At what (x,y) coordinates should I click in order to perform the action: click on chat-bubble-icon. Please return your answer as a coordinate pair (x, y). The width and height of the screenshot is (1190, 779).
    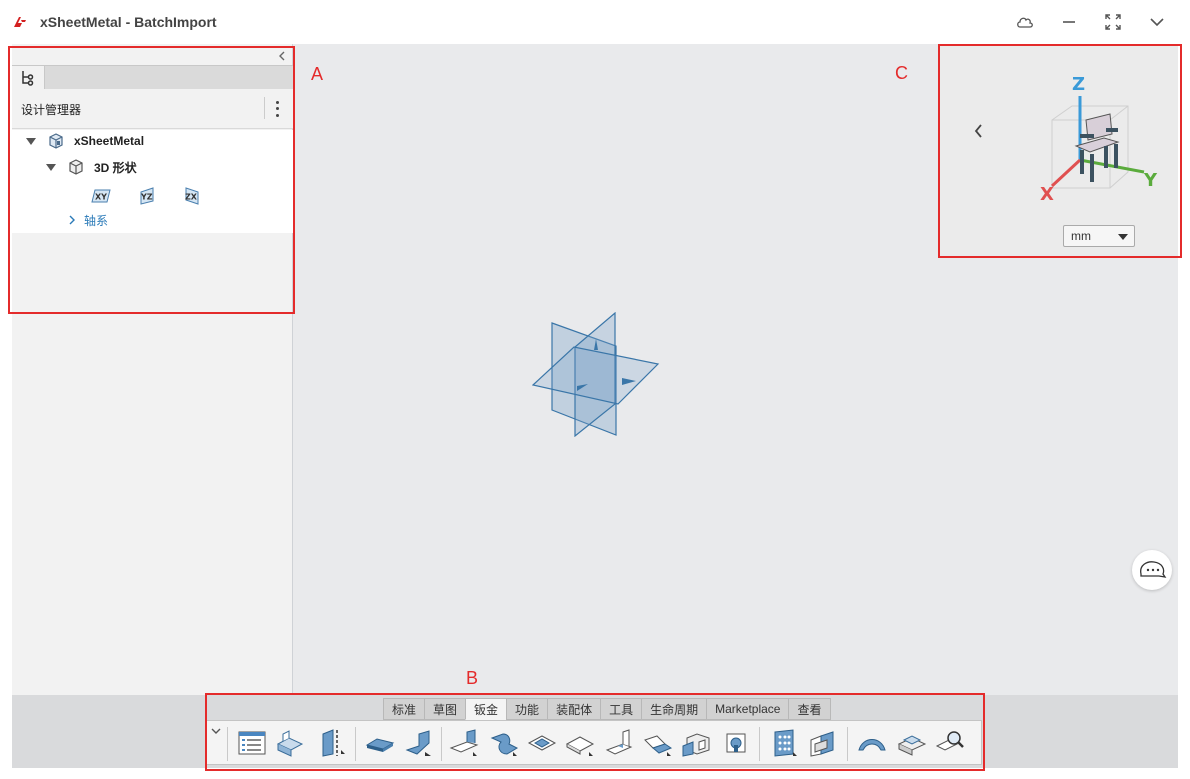
    Looking at the image, I should click on (1153, 569).